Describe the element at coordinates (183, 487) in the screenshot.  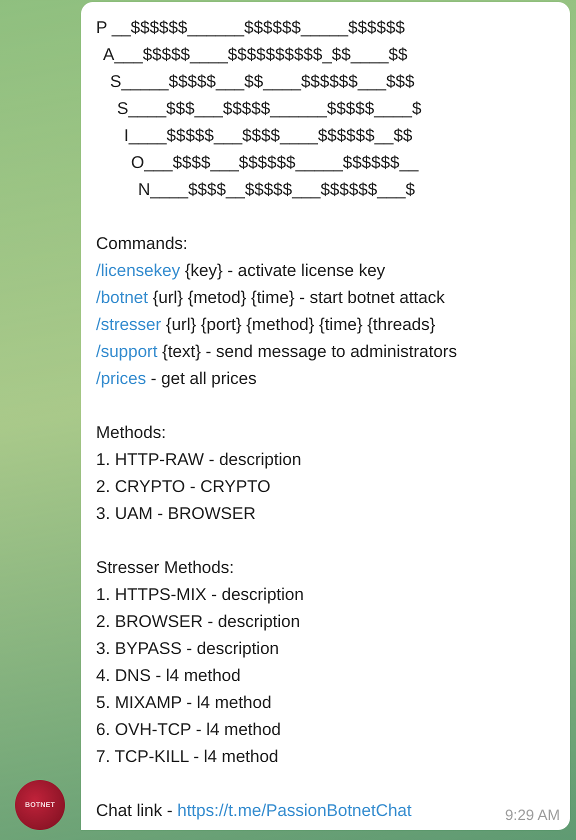
I see `method-item: 2. CRYPTO - CRYPTO` at that location.